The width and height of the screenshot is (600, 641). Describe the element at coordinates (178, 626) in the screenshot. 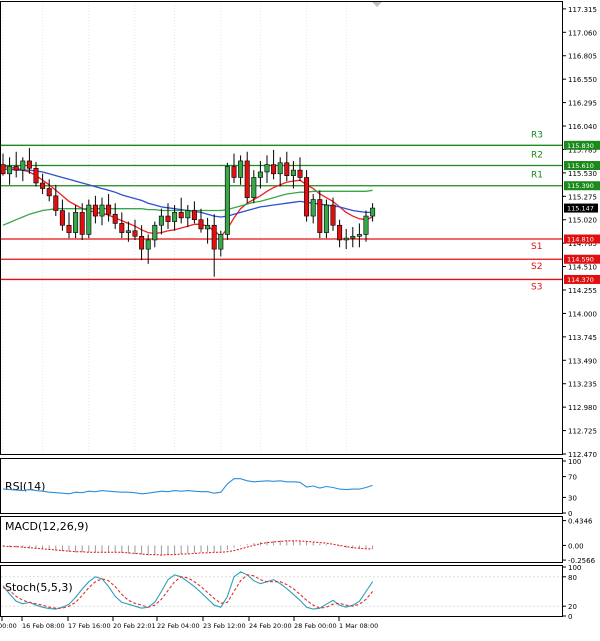

I see `time-tick-label: 22 Feb 04:00` at that location.